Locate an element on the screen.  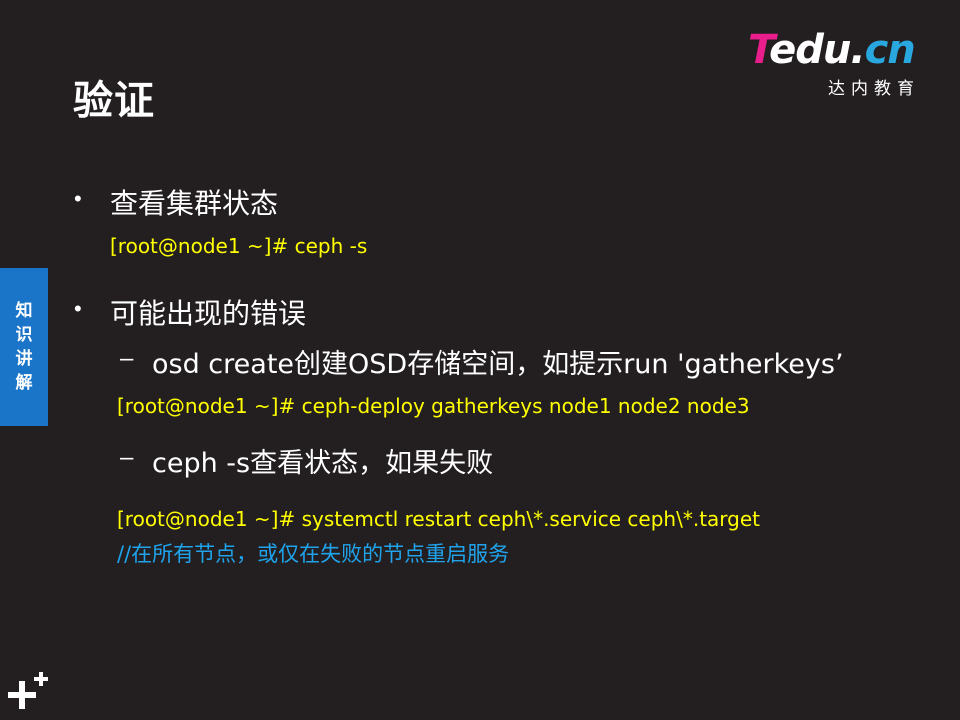
slide-title: 验证 is located at coordinates (114, 101).